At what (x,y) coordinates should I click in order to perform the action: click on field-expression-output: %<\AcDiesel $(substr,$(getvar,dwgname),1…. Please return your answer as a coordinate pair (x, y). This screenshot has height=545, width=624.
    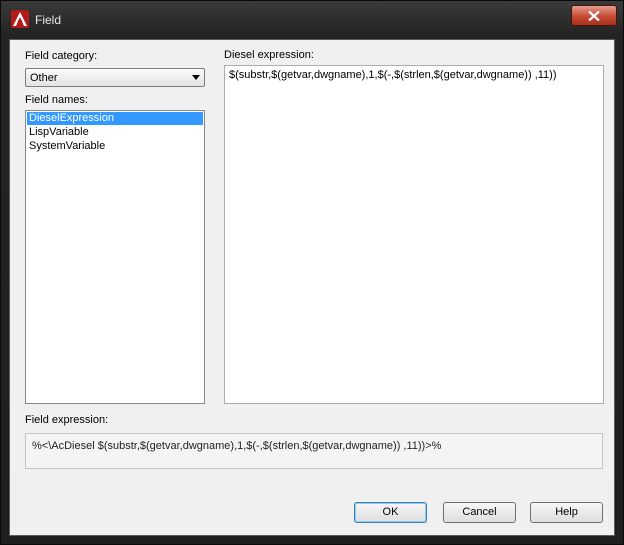
    Looking at the image, I should click on (314, 451).